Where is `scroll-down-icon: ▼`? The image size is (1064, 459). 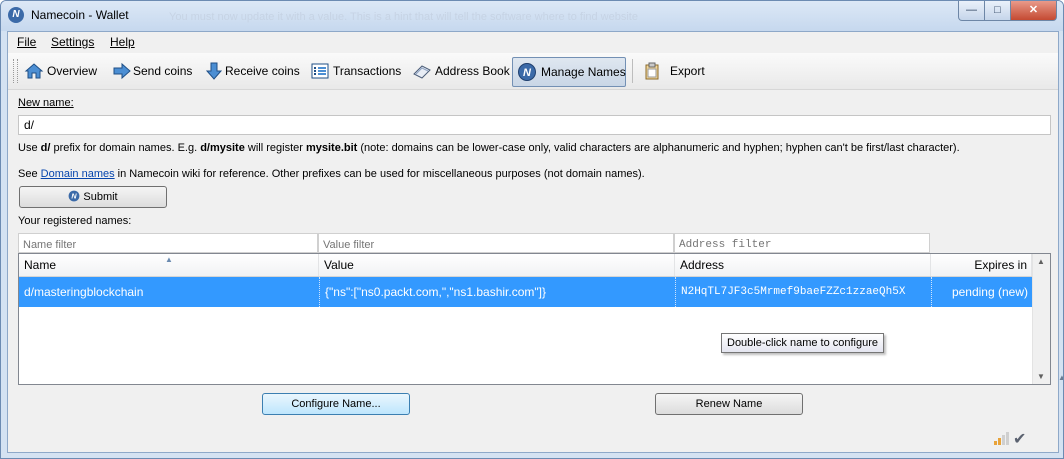 scroll-down-icon: ▼ is located at coordinates (1041, 376).